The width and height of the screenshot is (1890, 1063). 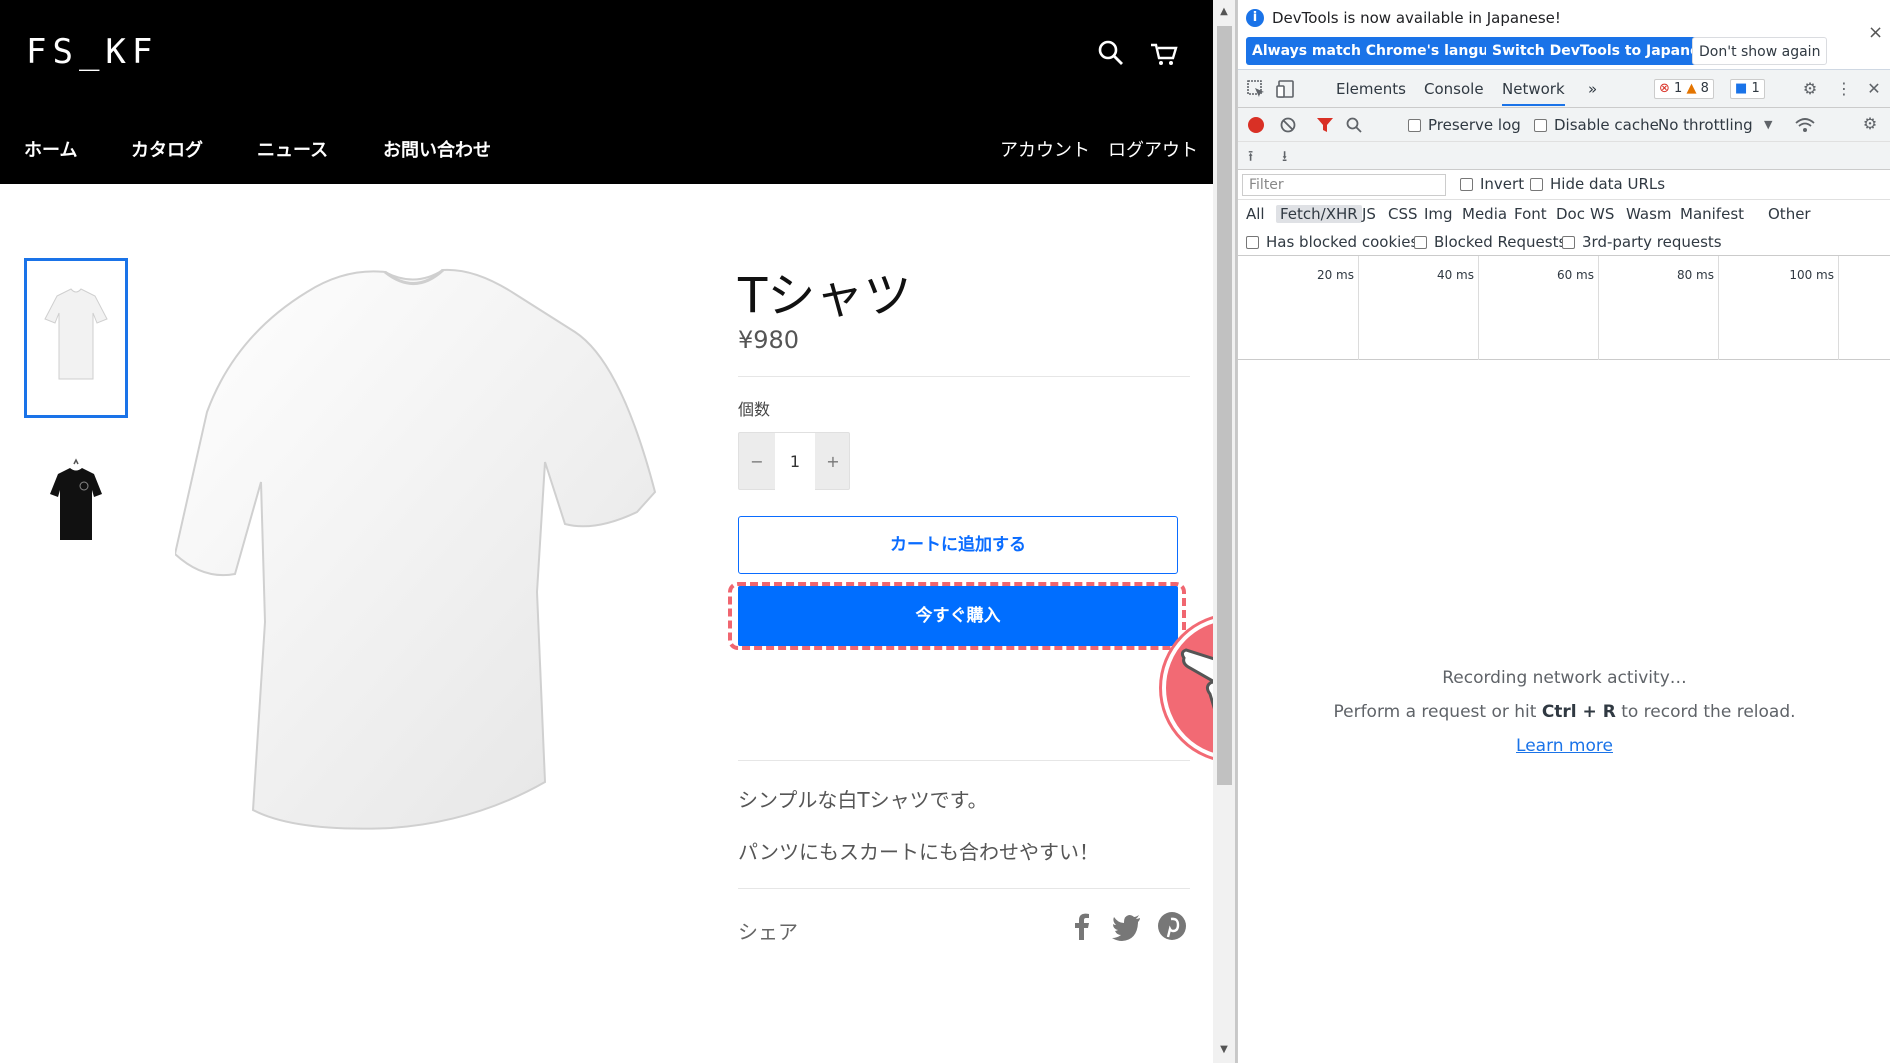 I want to click on type-font: Font, so click(x=1530, y=214).